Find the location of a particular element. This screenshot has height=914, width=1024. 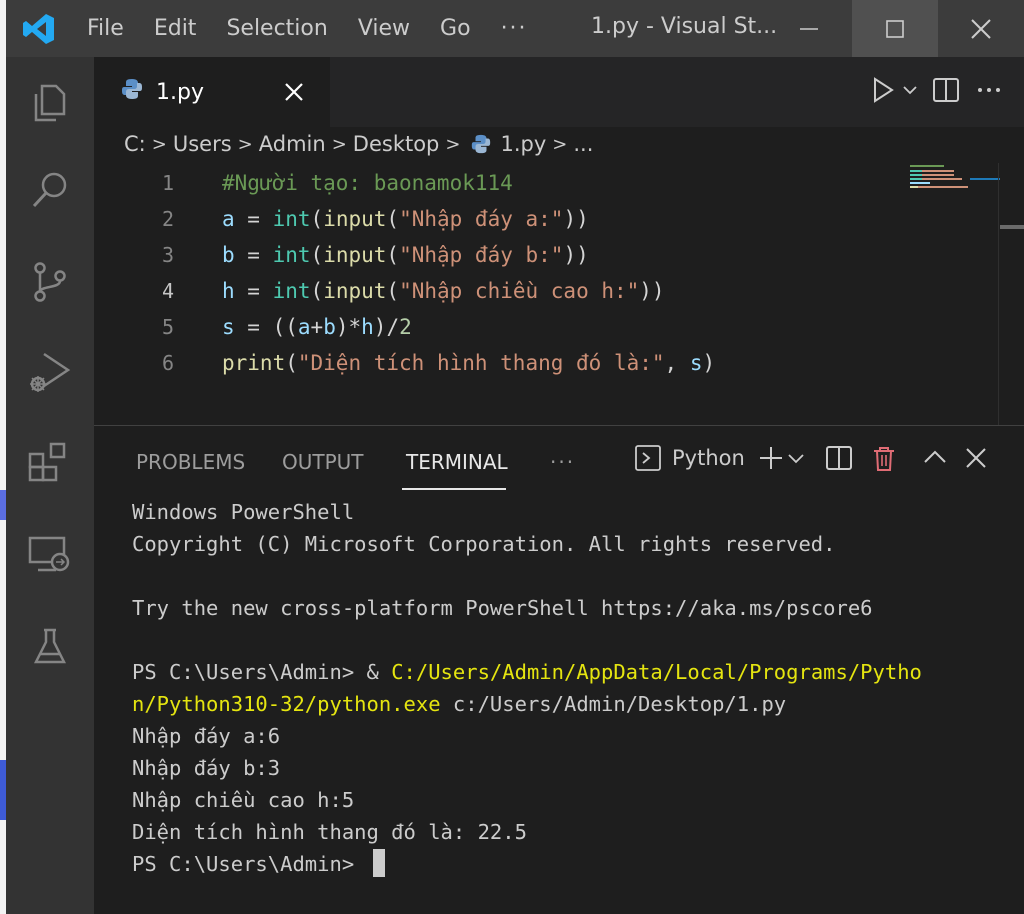

terminal-line: Nhập chiều cao h:5 is located at coordinates (243, 800).